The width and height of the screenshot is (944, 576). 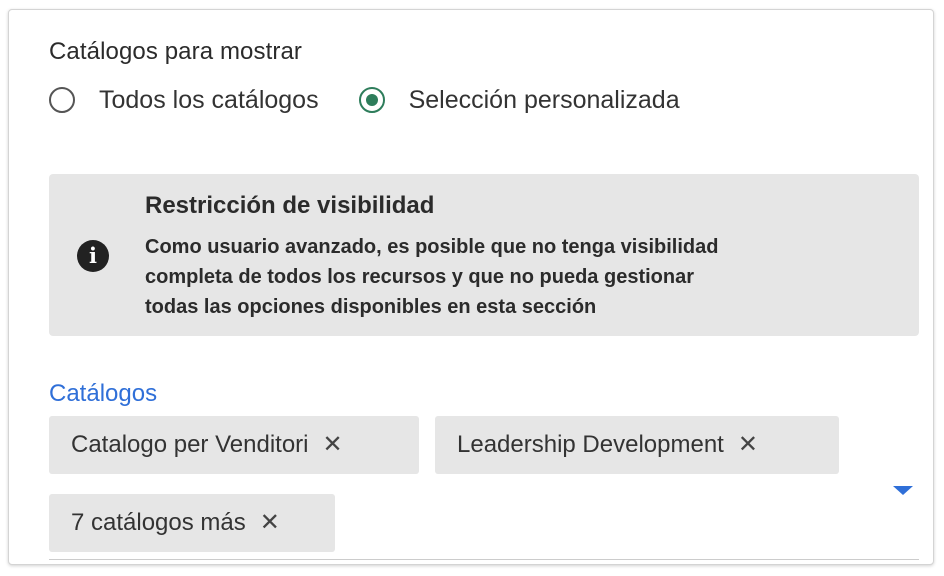 I want to click on catalog-chip: Catalogo per Venditori ✕, so click(x=234, y=445).